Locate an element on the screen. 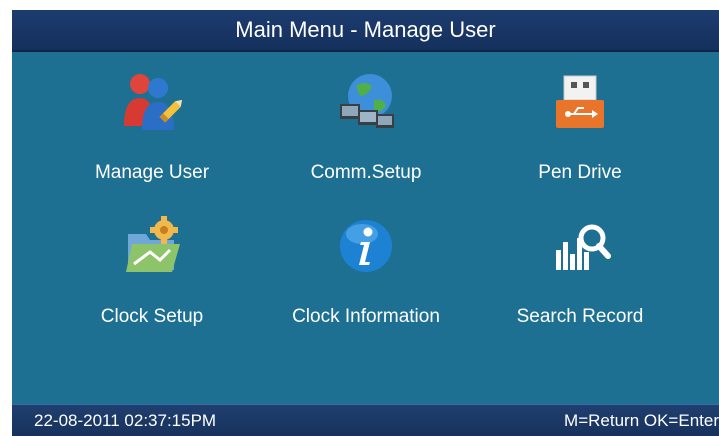 The image size is (719, 436). menu-item-comm-setup: Comm.Setup is located at coordinates (366, 127).